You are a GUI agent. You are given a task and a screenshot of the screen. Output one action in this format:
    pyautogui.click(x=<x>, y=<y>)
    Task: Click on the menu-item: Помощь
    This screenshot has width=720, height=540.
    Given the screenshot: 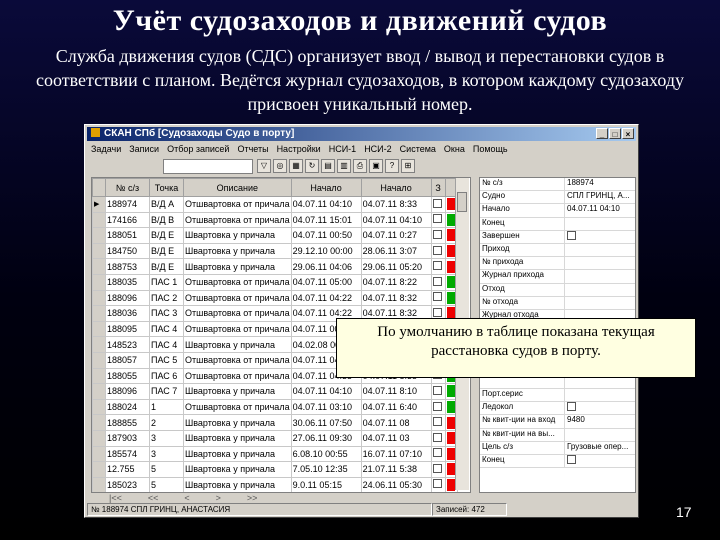 What is the action you would take?
    pyautogui.click(x=490, y=149)
    